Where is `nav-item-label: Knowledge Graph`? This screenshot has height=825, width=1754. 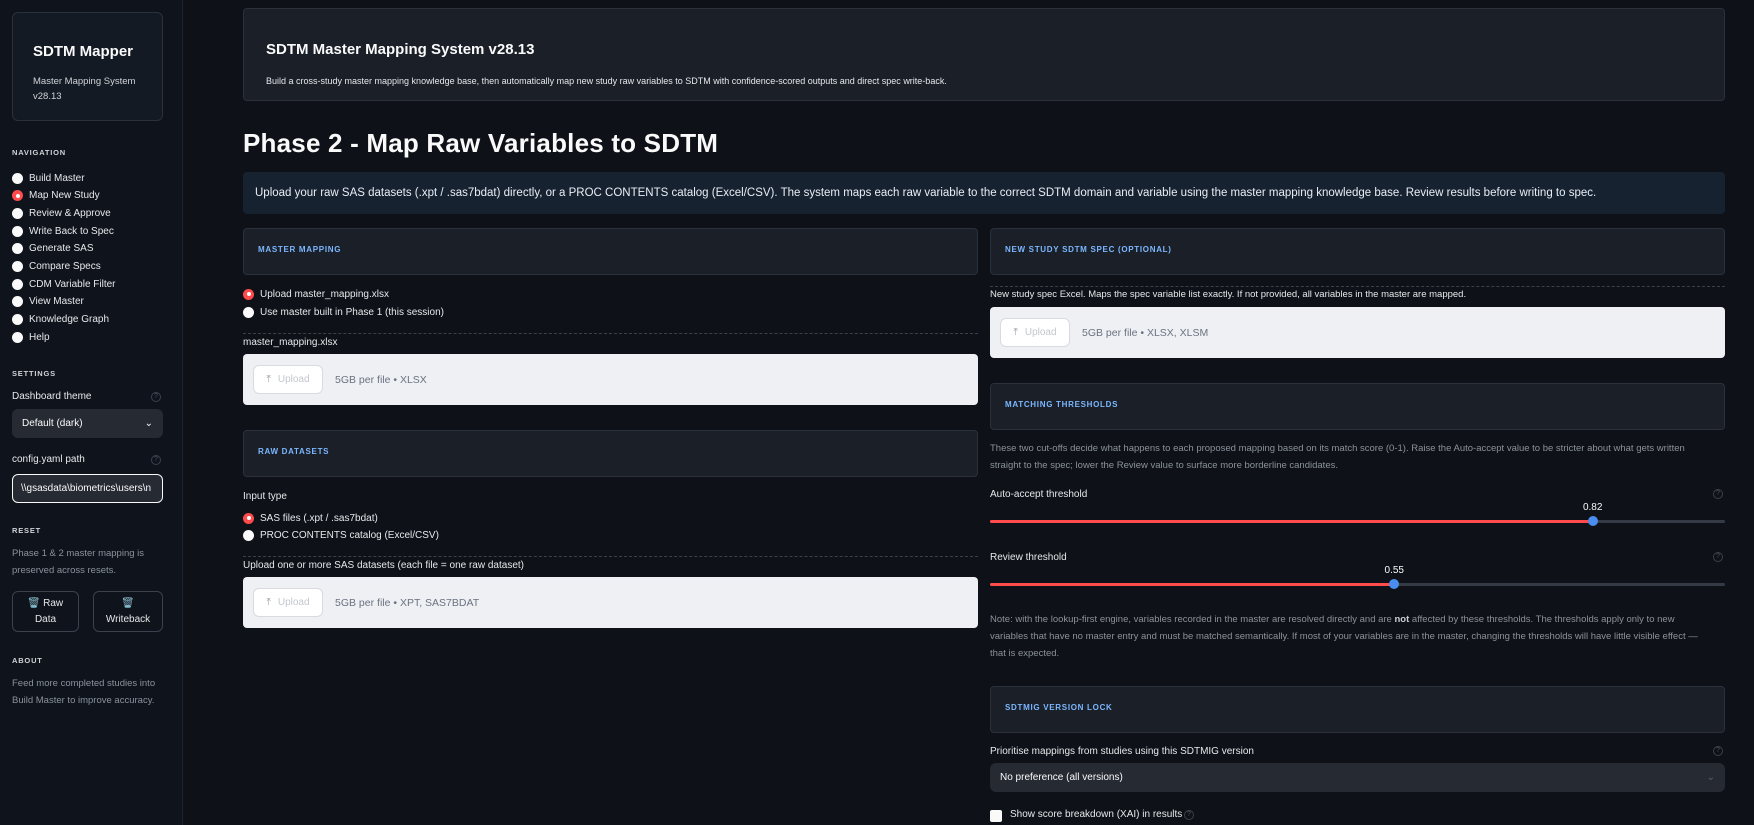
nav-item-label: Knowledge Graph is located at coordinates (69, 320).